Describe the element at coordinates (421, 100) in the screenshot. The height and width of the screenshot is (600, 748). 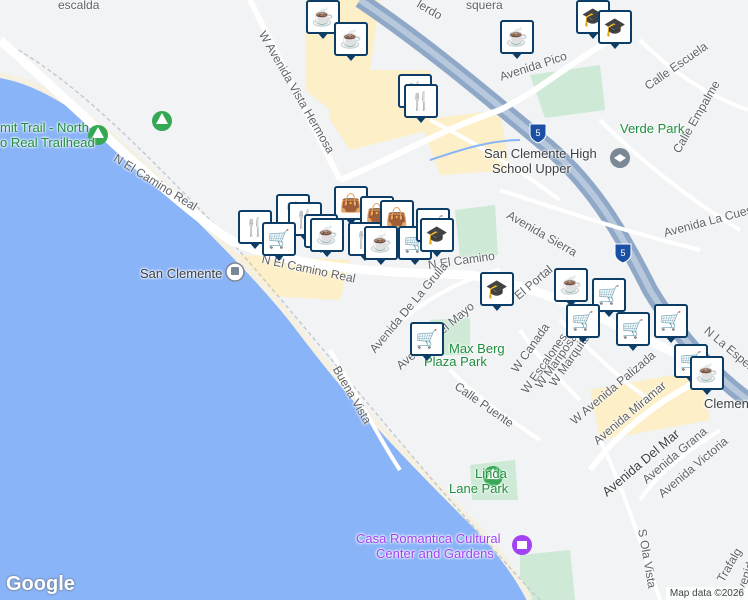
I see `fork-knife-icon: 🍴` at that location.